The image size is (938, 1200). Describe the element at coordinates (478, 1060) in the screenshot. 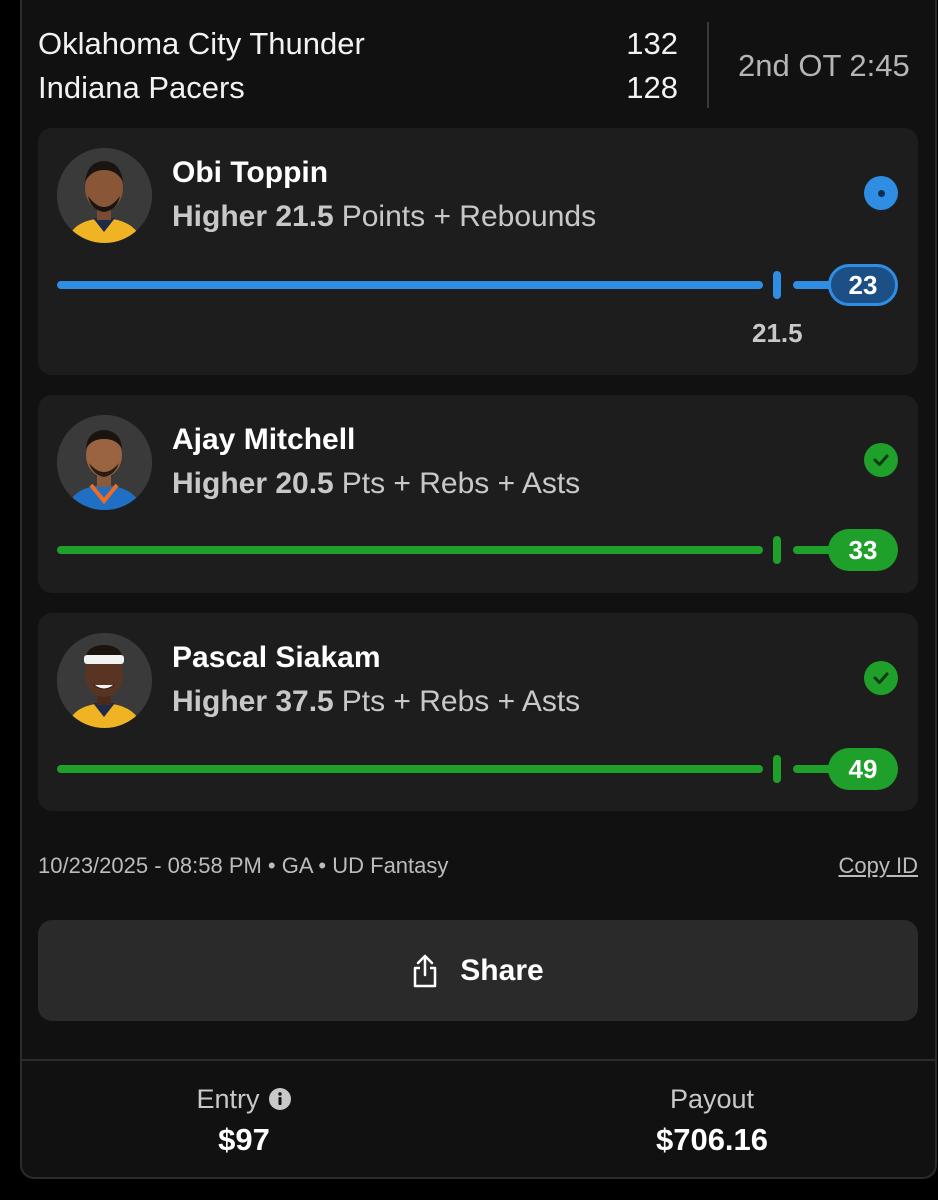

I see `footer-divider` at that location.